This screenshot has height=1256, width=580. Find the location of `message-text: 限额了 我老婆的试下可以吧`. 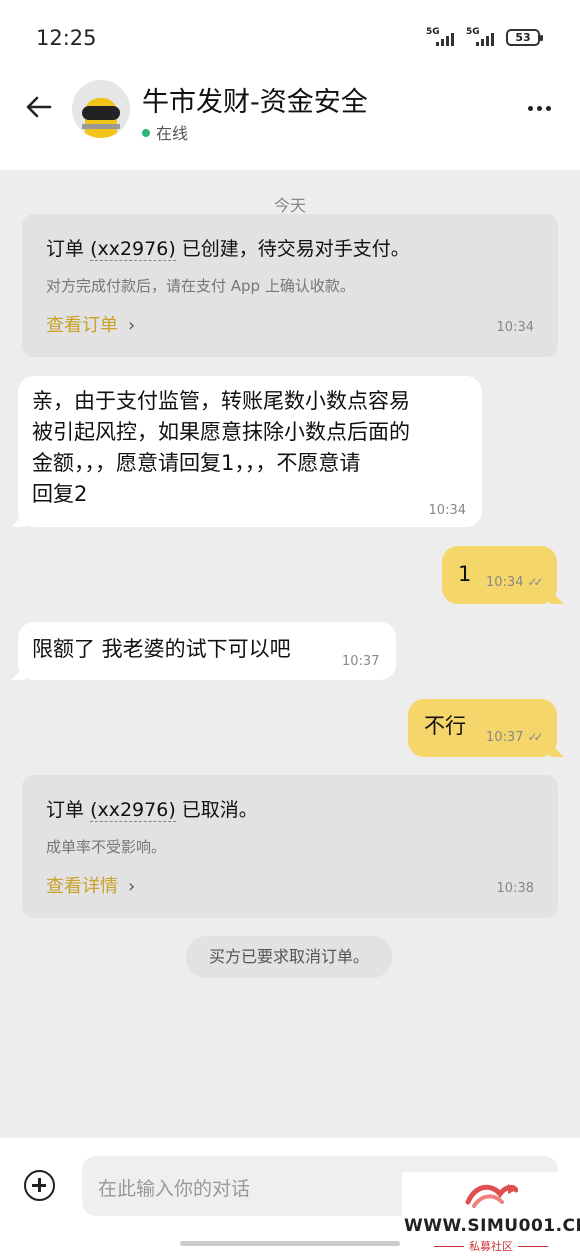

message-text: 限额了 我老婆的试下可以吧 is located at coordinates (161, 649).